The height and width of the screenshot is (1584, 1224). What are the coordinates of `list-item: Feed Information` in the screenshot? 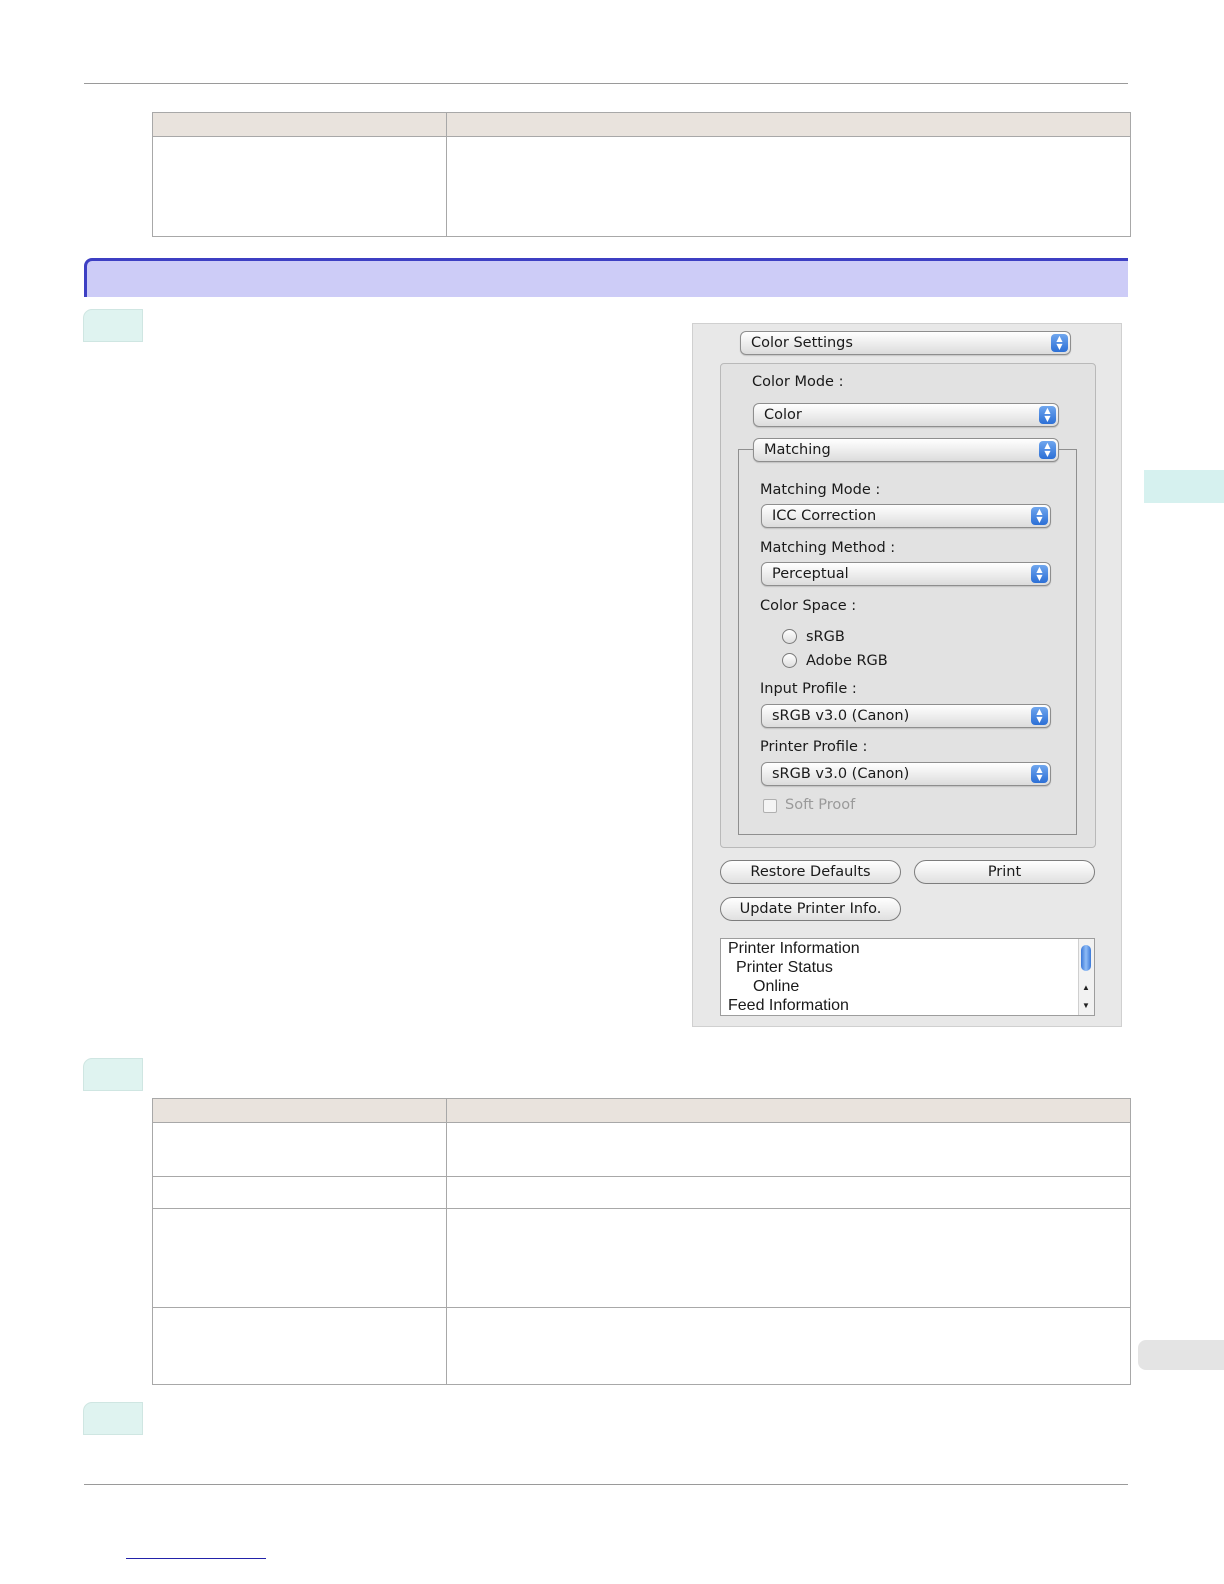 It's located at (788, 1005).